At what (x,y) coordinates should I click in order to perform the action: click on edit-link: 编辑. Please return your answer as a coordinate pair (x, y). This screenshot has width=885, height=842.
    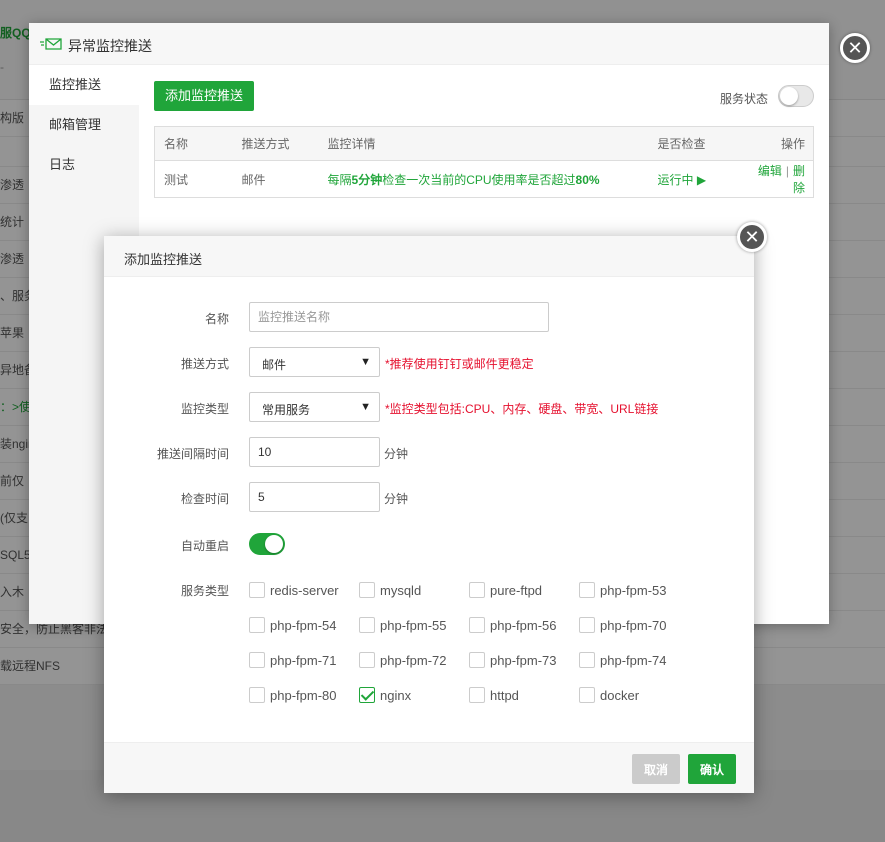
    Looking at the image, I should click on (770, 171).